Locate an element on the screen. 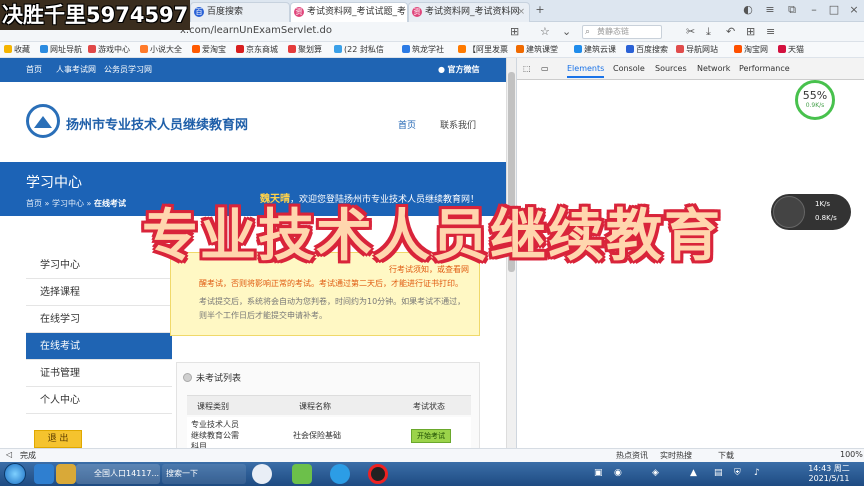 This screenshot has width=864, height=486. hot-search-link: 实时热搜 is located at coordinates (676, 455).